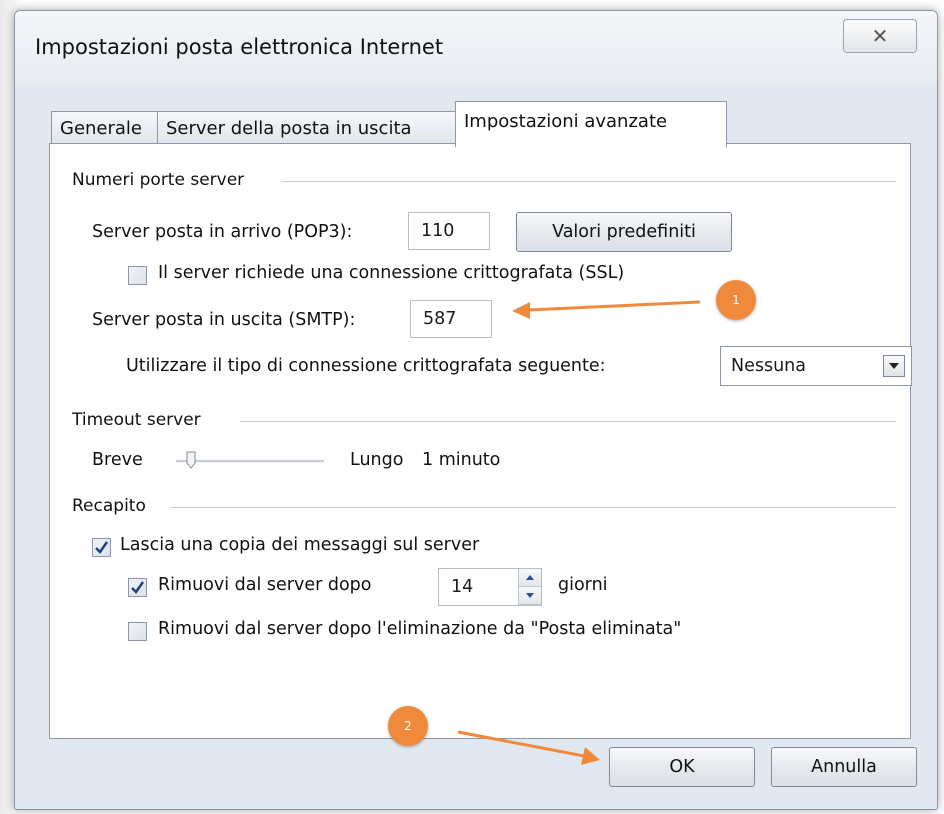 The height and width of the screenshot is (814, 944). What do you see at coordinates (736, 300) in the screenshot?
I see `annotation-badge-1: 1` at bounding box center [736, 300].